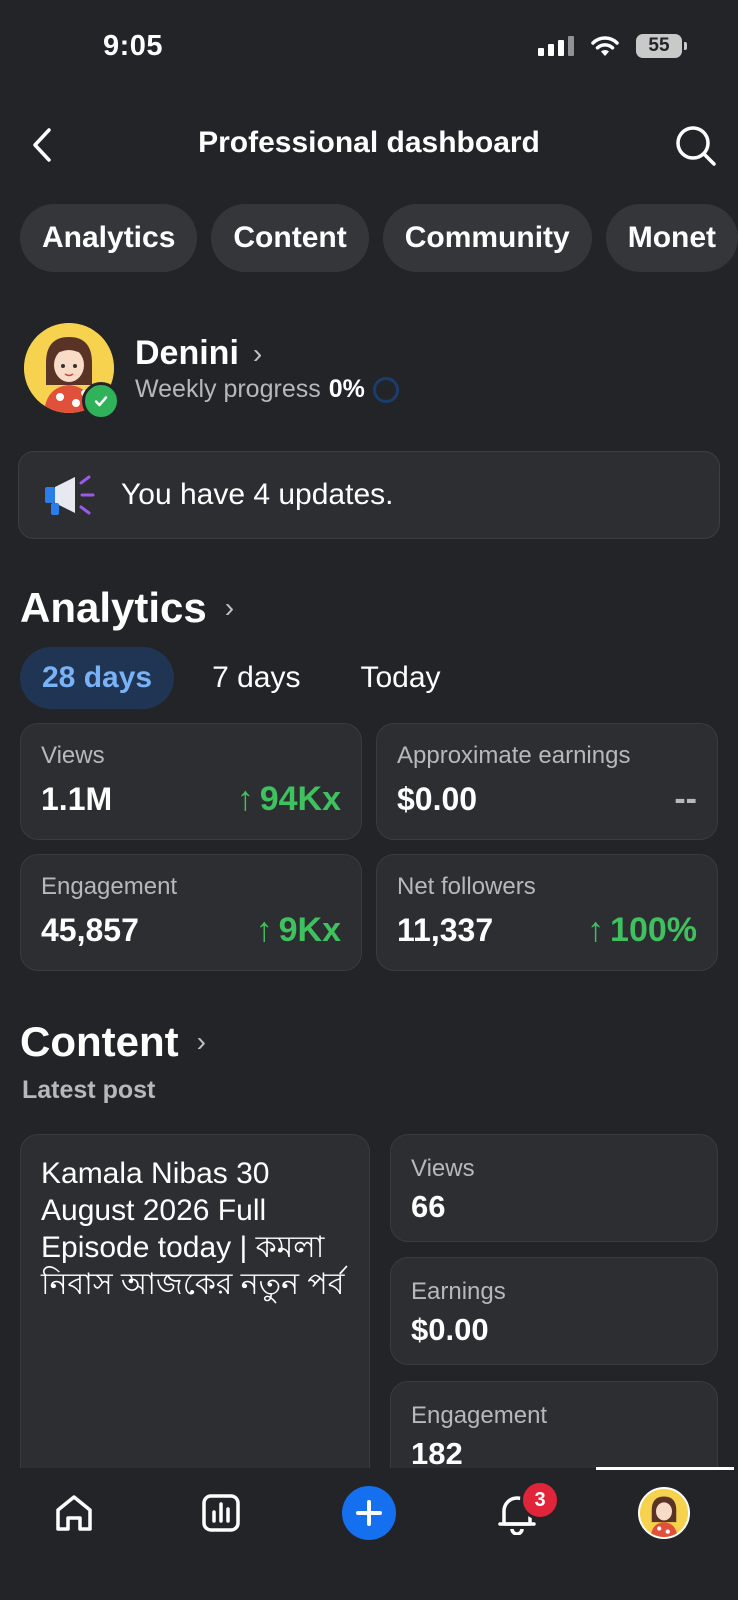 This screenshot has width=738, height=1600. I want to click on active-tab-indicator, so click(665, 1468).